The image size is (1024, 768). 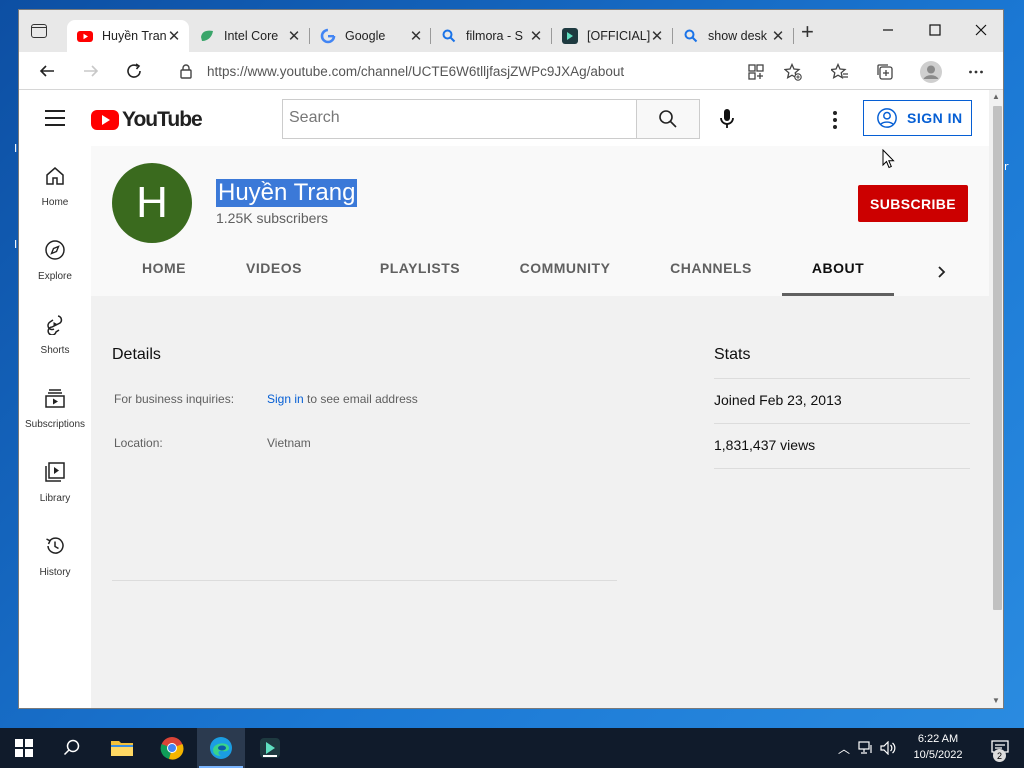 What do you see at coordinates (494, 36) in the screenshot?
I see `tab-title: filmora - S` at bounding box center [494, 36].